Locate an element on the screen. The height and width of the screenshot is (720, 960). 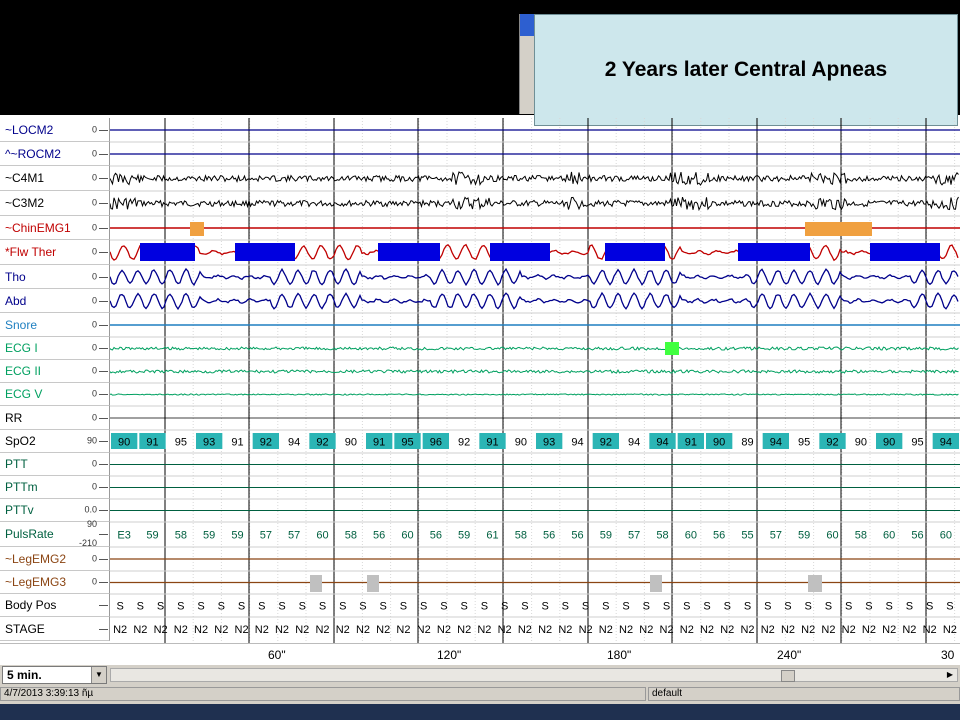
channel-label: ~LOCM2 0 is located at coordinates (55, 130).